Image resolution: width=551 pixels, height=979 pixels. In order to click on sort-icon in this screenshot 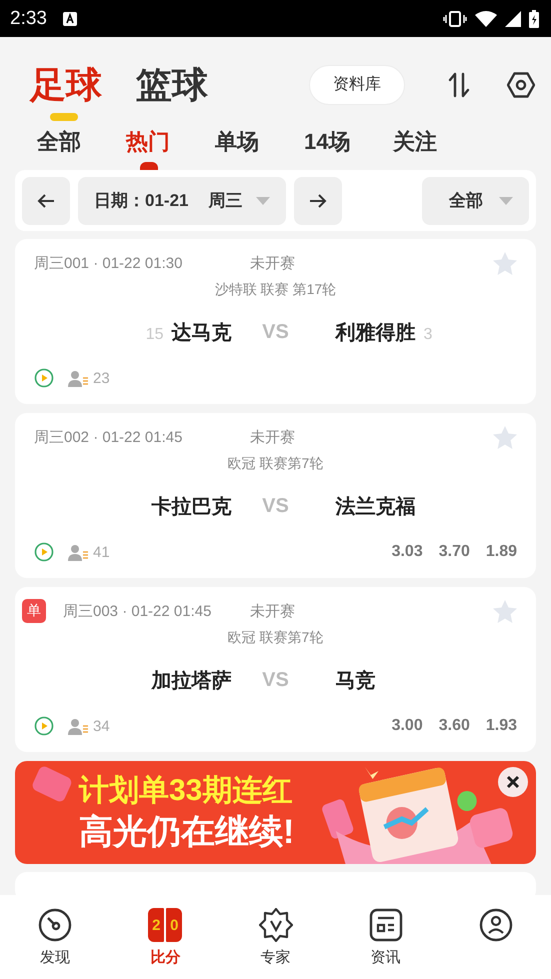, I will do `click(459, 85)`.